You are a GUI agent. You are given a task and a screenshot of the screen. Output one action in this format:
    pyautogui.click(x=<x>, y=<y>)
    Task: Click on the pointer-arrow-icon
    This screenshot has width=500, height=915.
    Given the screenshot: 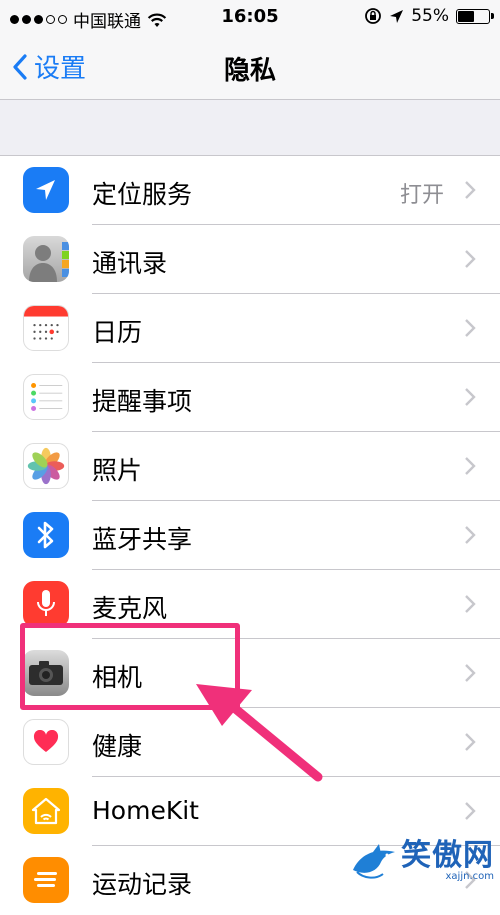 What is the action you would take?
    pyautogui.click(x=259, y=733)
    